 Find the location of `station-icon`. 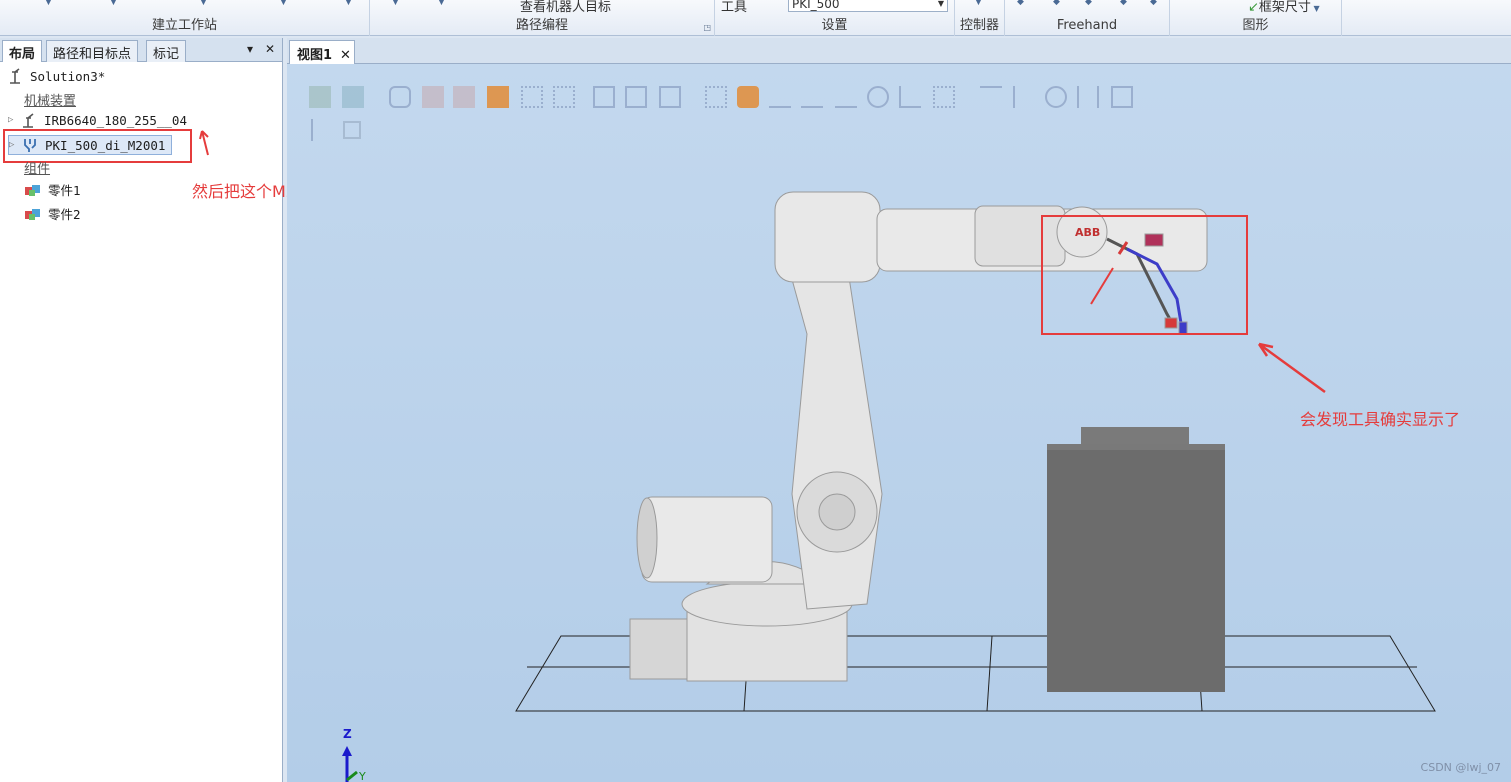

station-icon is located at coordinates (15, 76).